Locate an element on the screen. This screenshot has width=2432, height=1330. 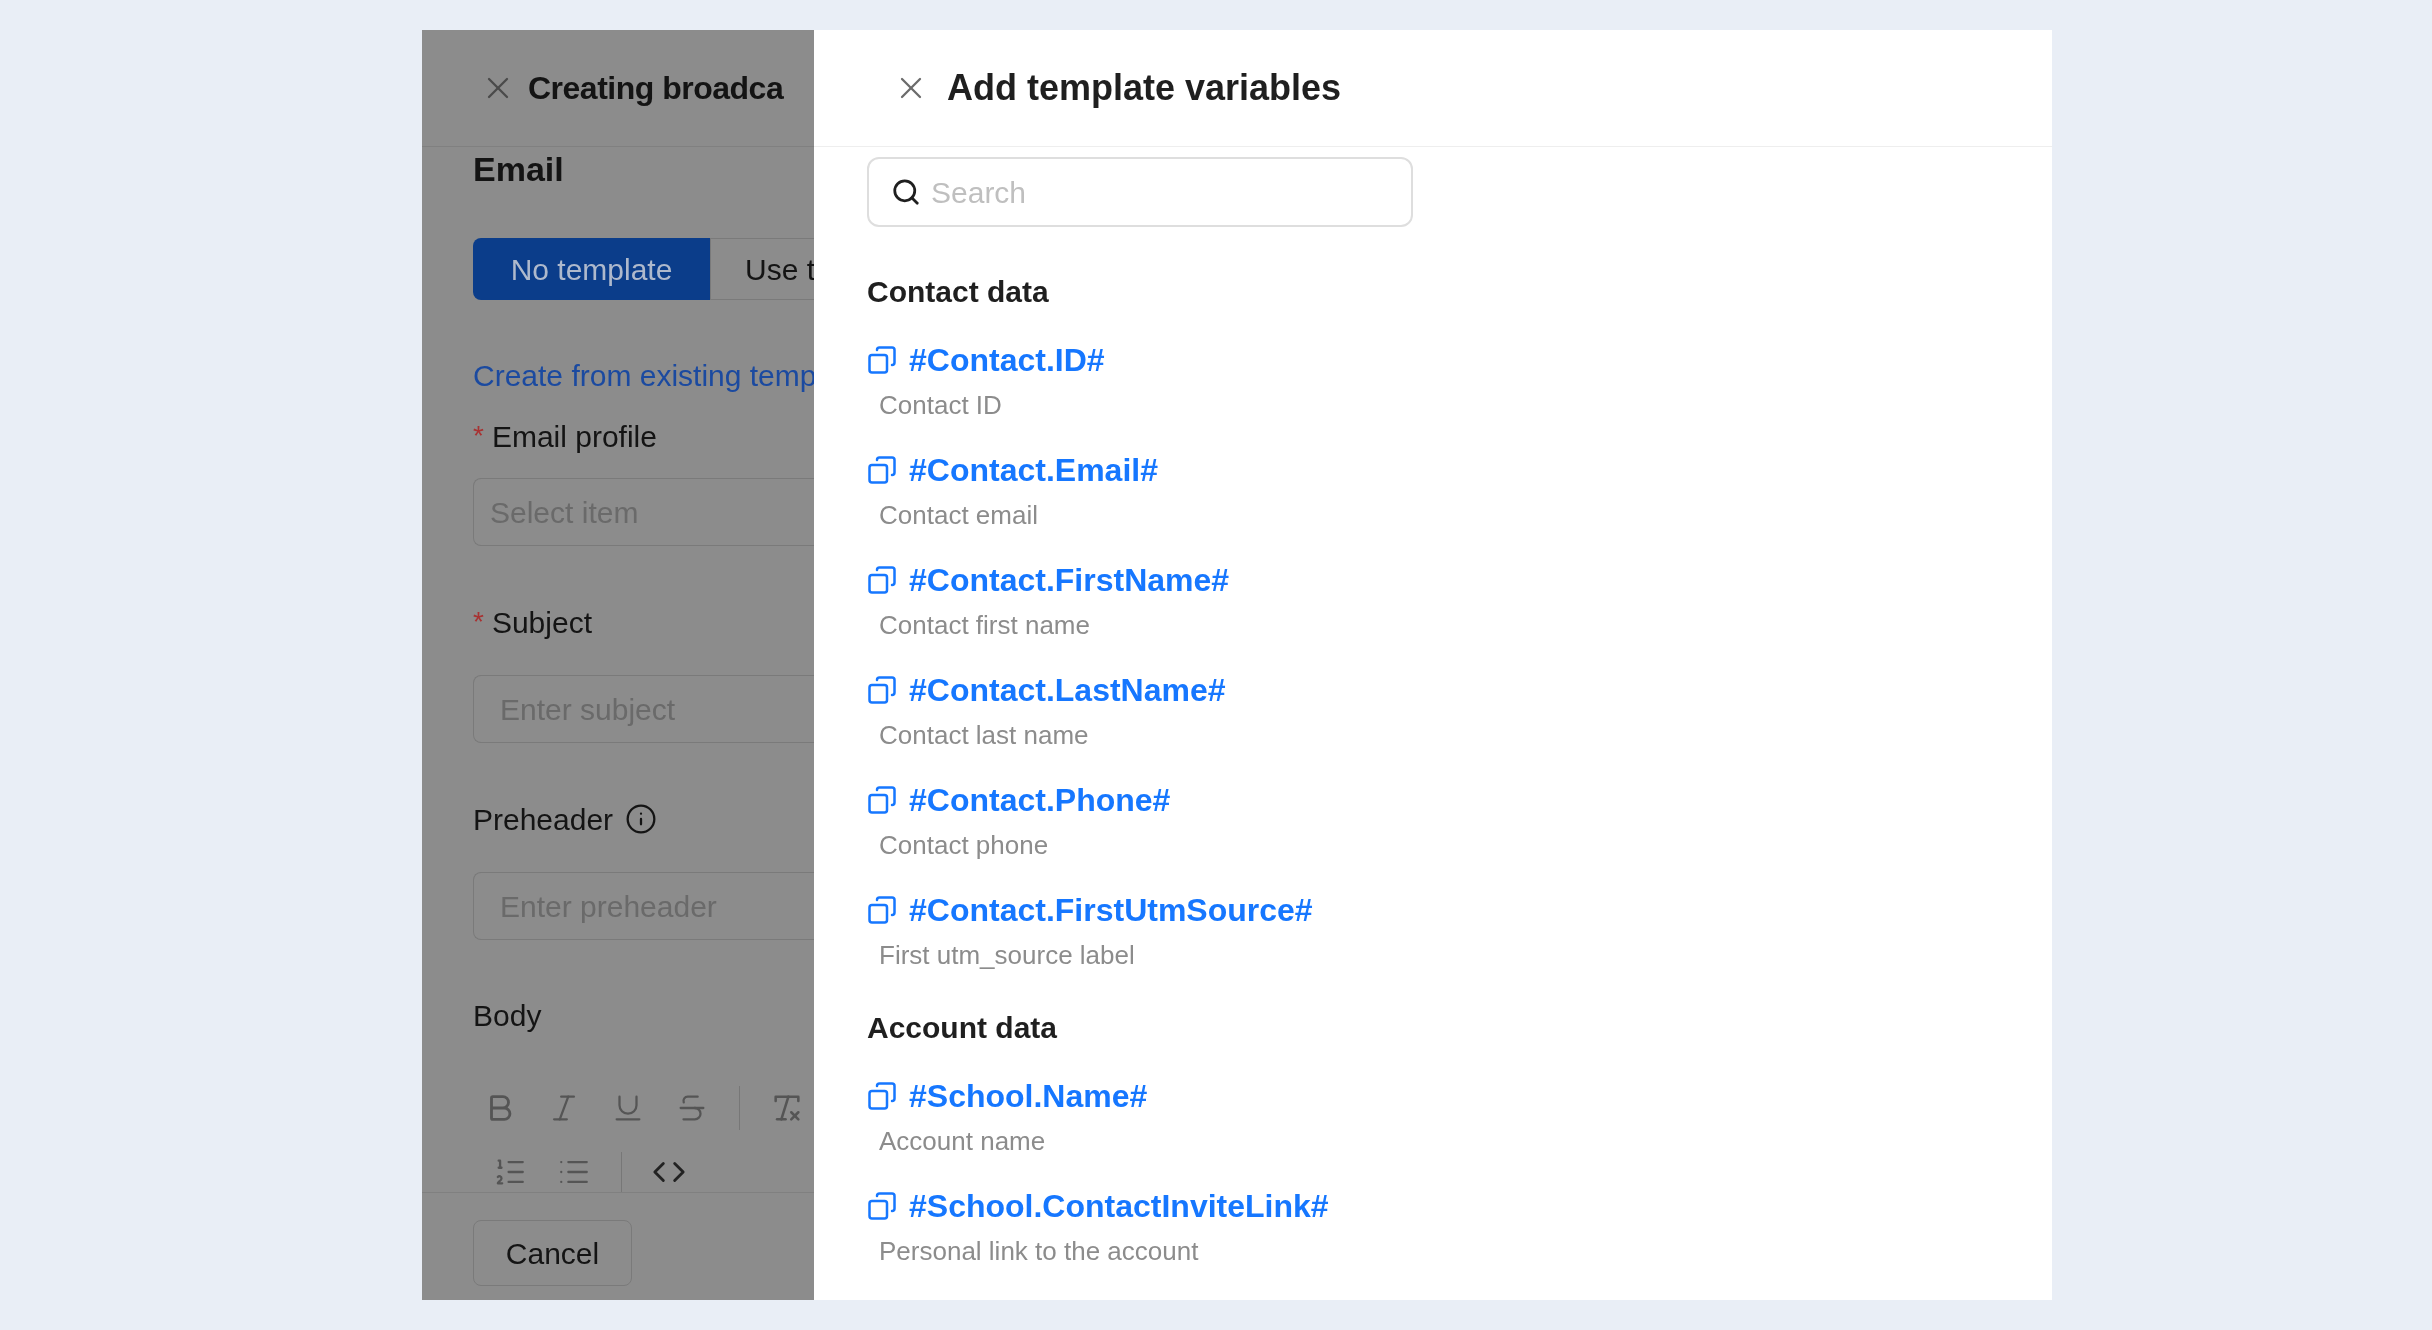
group-heading: Account data is located at coordinates (962, 1028).